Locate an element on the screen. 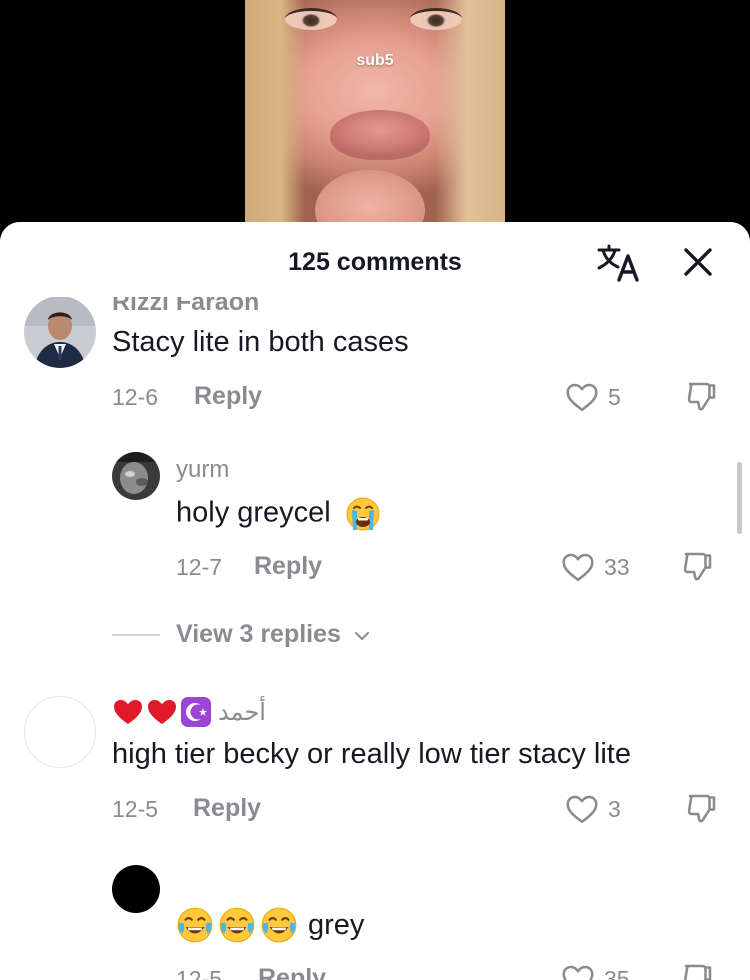 This screenshot has width=750, height=980. scrollbar is located at coordinates (739, 498).